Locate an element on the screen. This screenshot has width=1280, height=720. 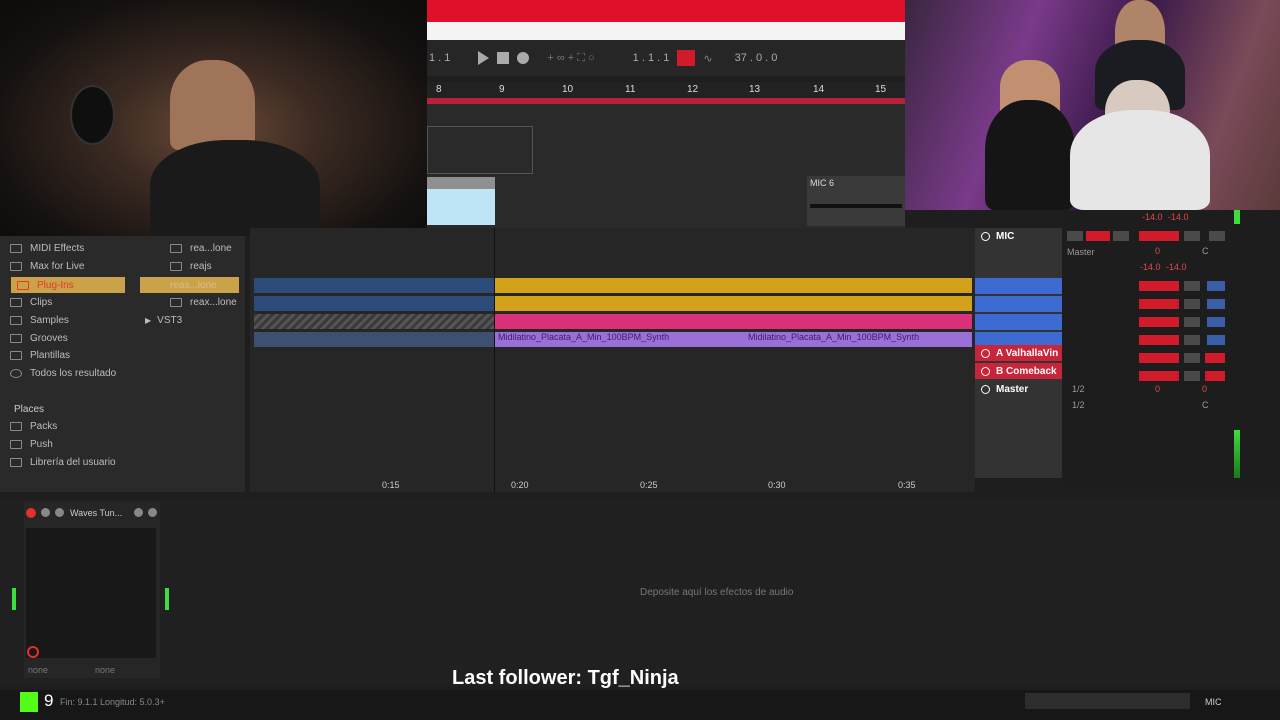
browser-item: Max for Live is located at coordinates (47, 266).